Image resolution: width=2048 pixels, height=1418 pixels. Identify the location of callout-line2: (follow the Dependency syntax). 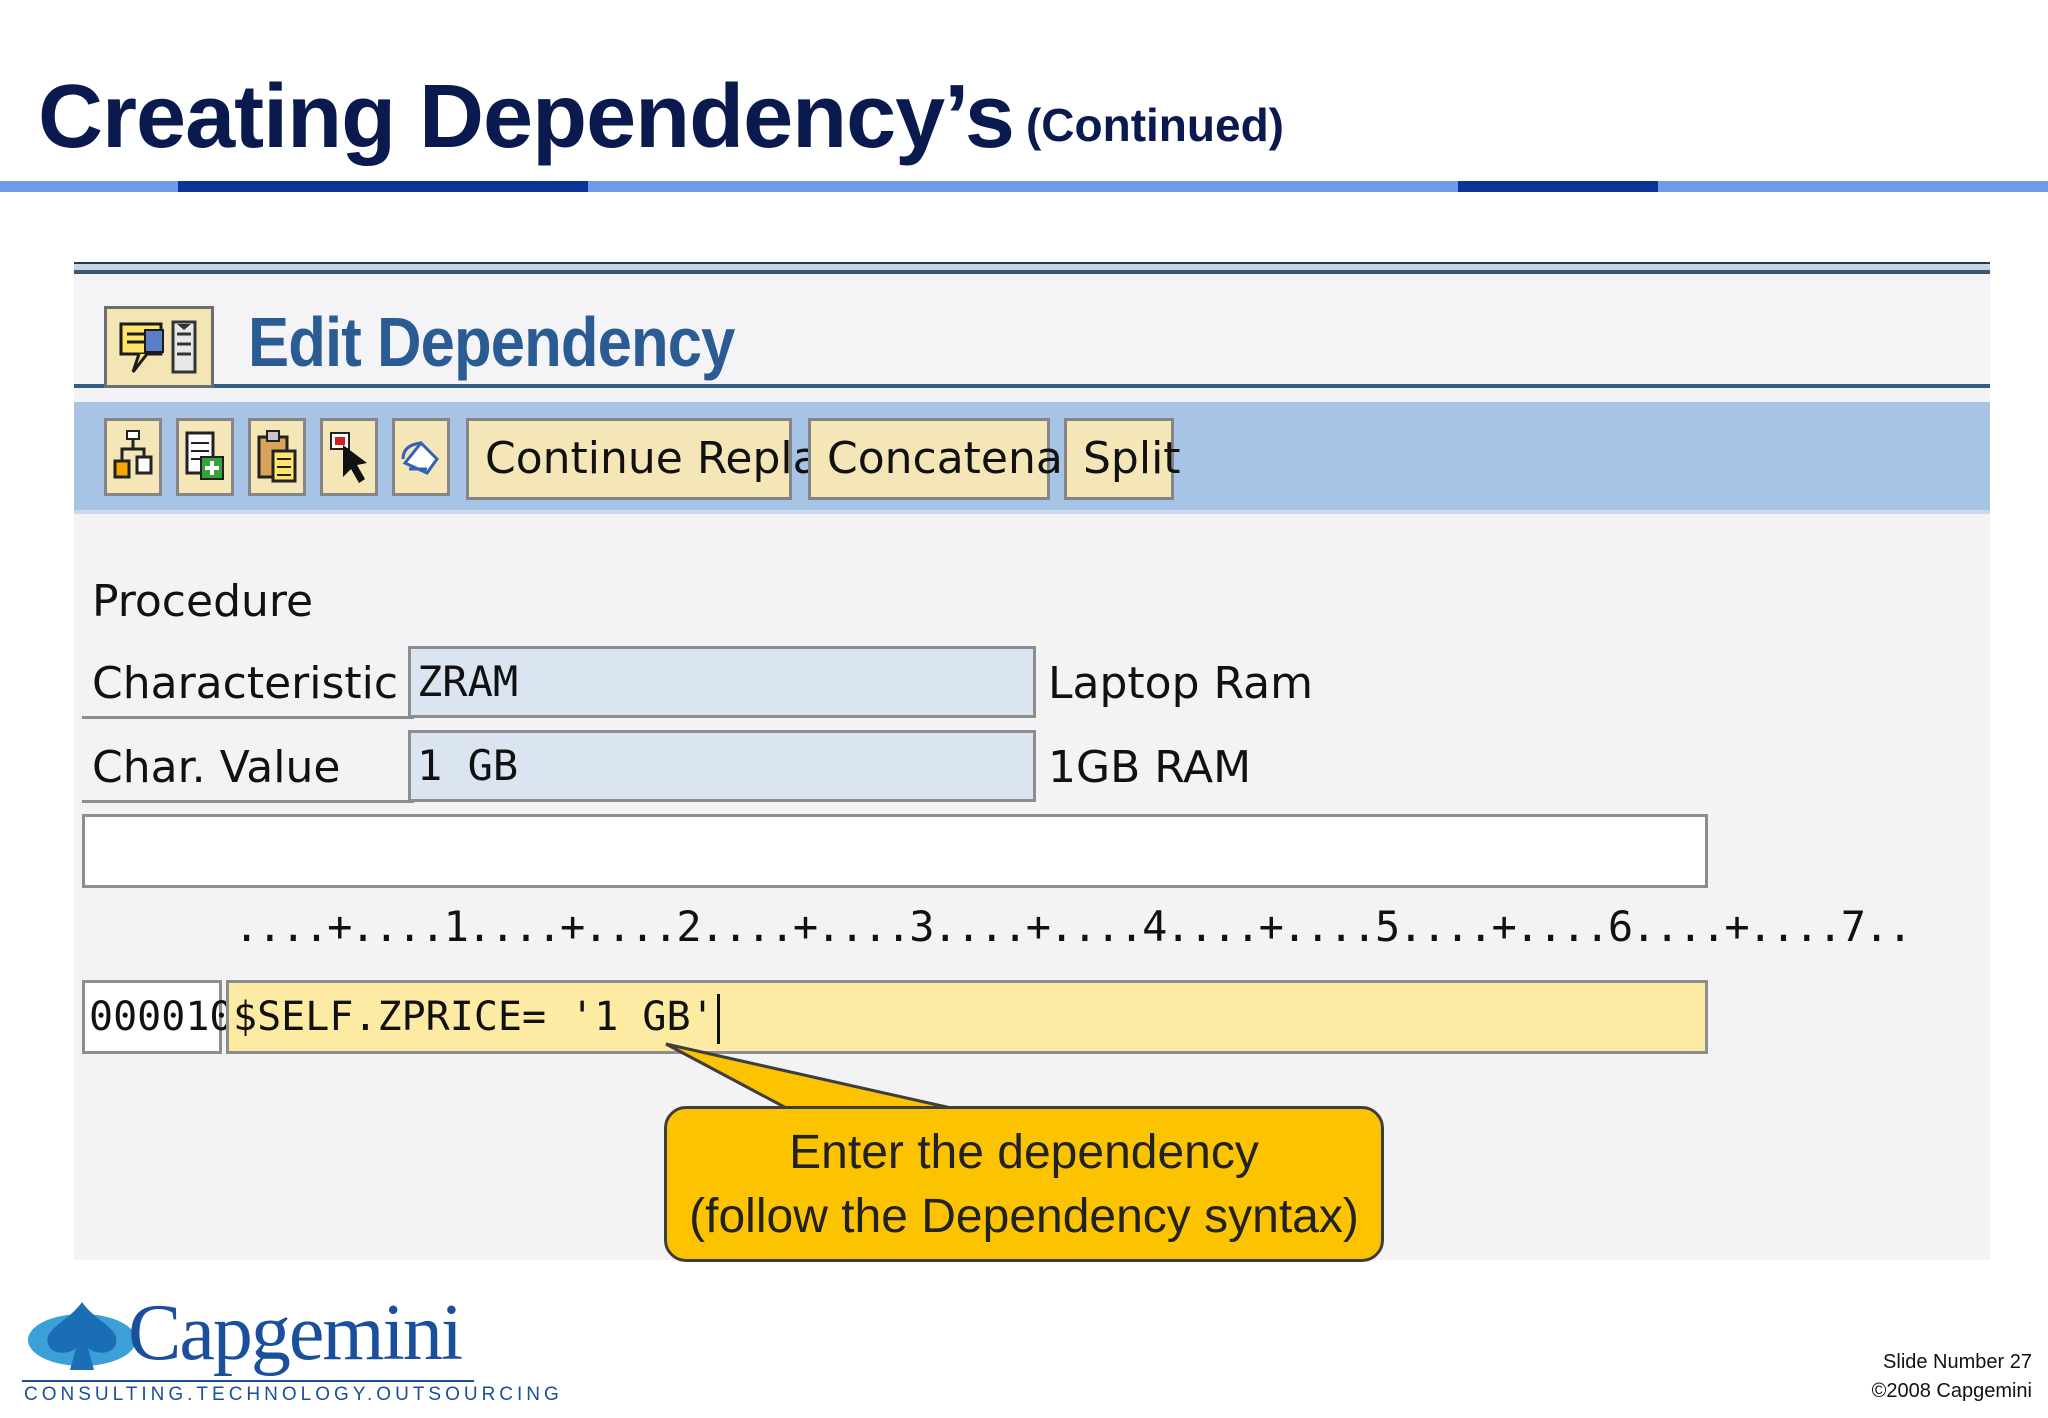
(1024, 1216).